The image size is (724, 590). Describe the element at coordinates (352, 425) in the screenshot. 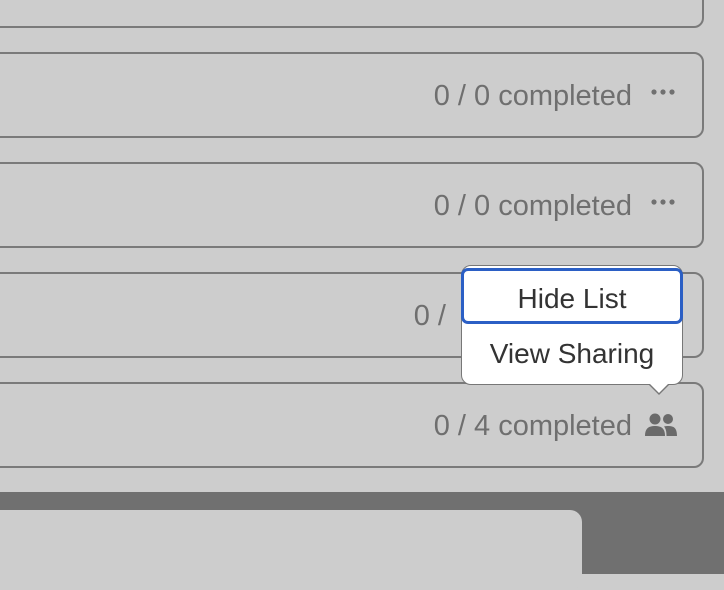

I see `list-card: 0 / 4 completed` at that location.